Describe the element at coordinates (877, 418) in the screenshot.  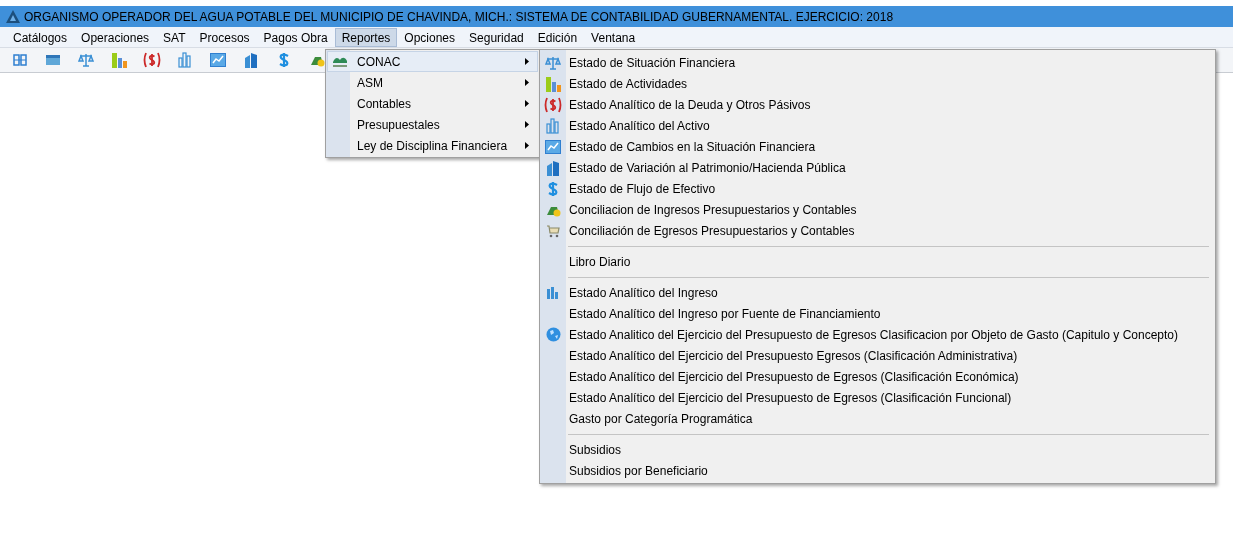
I see `menu-entry: Gasto por Categoría Programática` at that location.